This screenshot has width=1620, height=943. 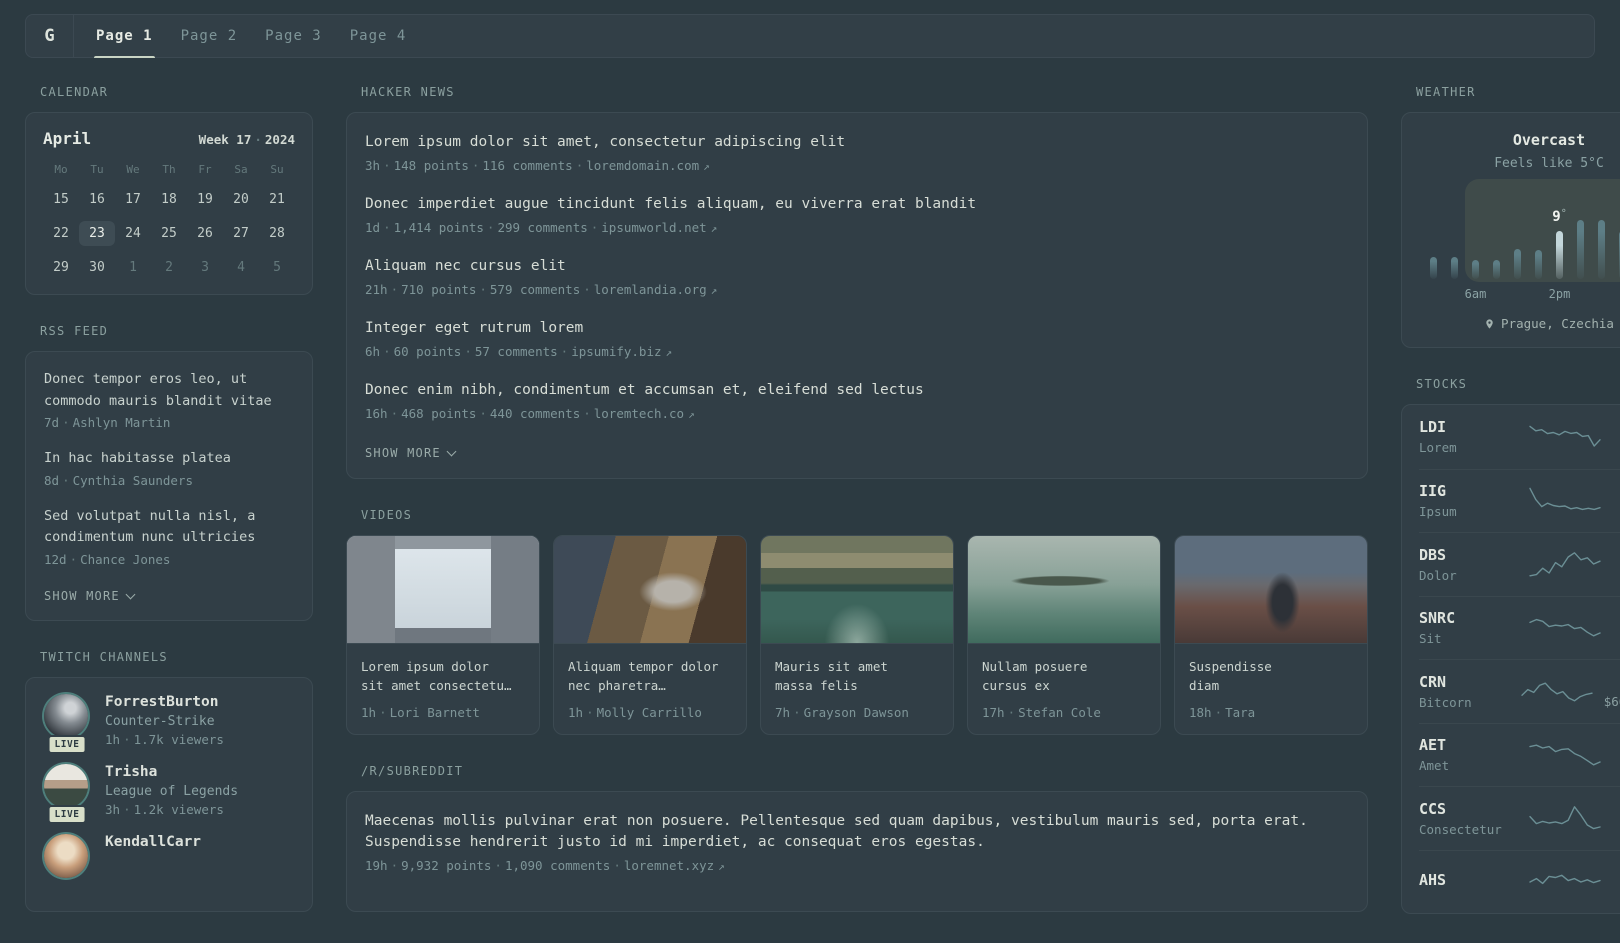 What do you see at coordinates (97, 267) in the screenshot?
I see `calendar-day: 30` at bounding box center [97, 267].